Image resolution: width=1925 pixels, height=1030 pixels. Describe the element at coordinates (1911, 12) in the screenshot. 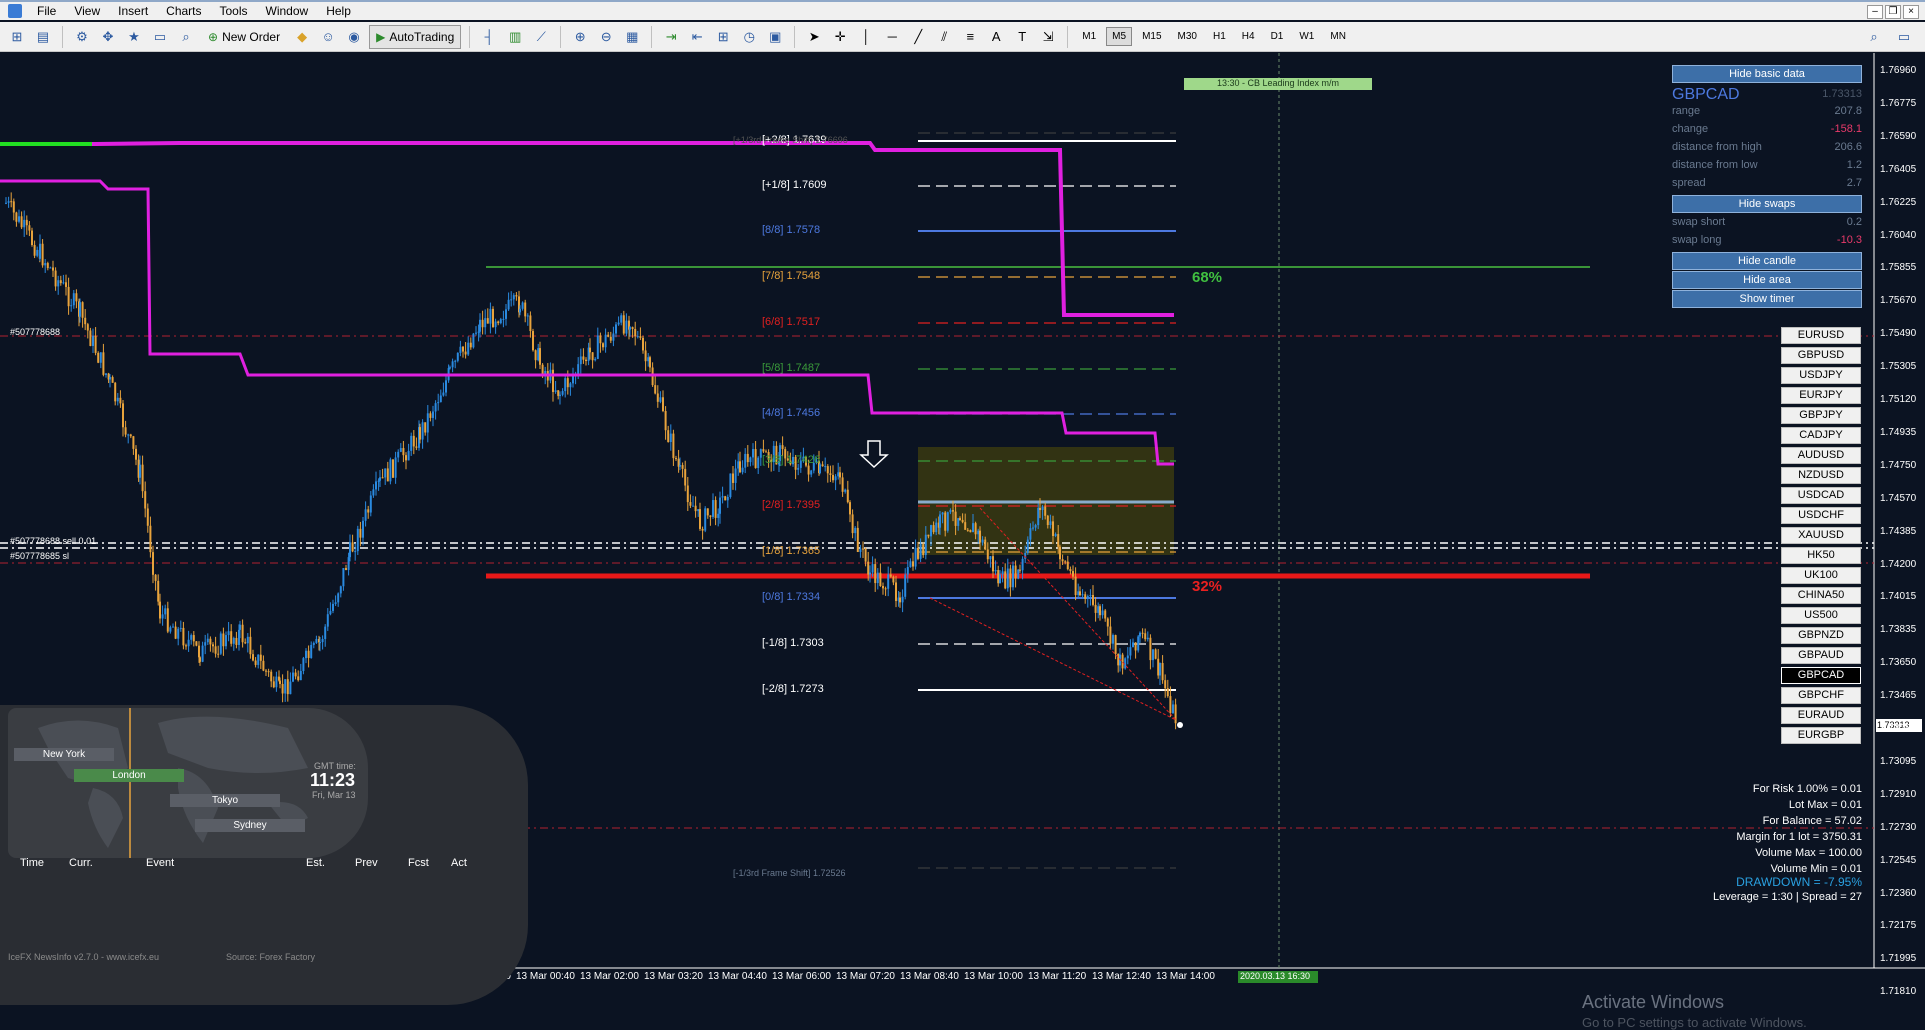

I see `close-icon: ×` at that location.